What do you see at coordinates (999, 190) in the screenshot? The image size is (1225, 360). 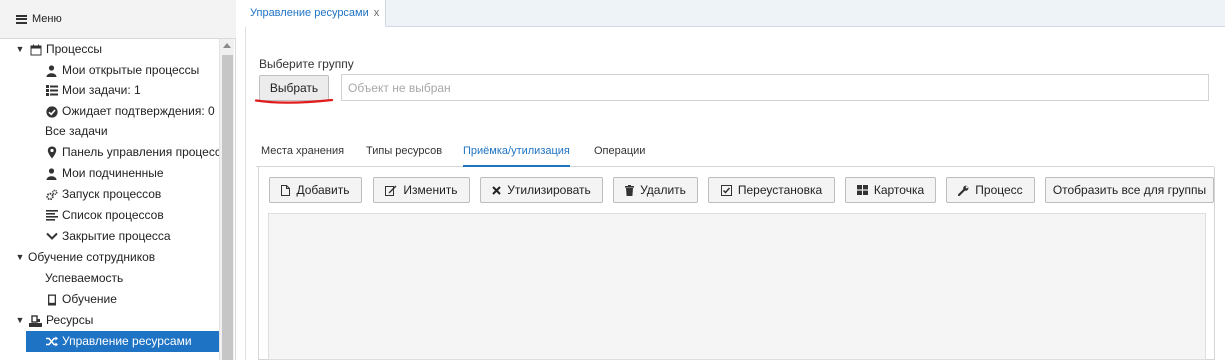 I see `process-button-label: Процесс` at bounding box center [999, 190].